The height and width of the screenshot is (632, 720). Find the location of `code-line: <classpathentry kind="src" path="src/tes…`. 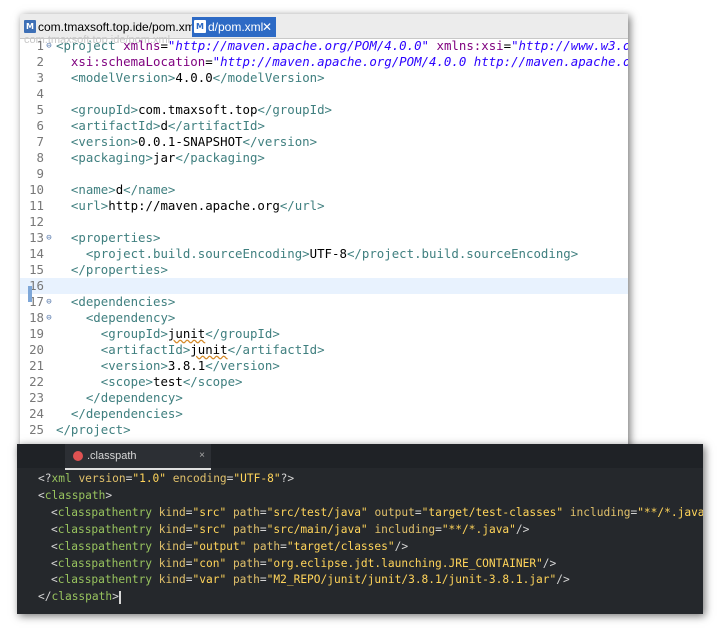

code-line: <classpathentry kind="src" path="src/tes… is located at coordinates (377, 512).